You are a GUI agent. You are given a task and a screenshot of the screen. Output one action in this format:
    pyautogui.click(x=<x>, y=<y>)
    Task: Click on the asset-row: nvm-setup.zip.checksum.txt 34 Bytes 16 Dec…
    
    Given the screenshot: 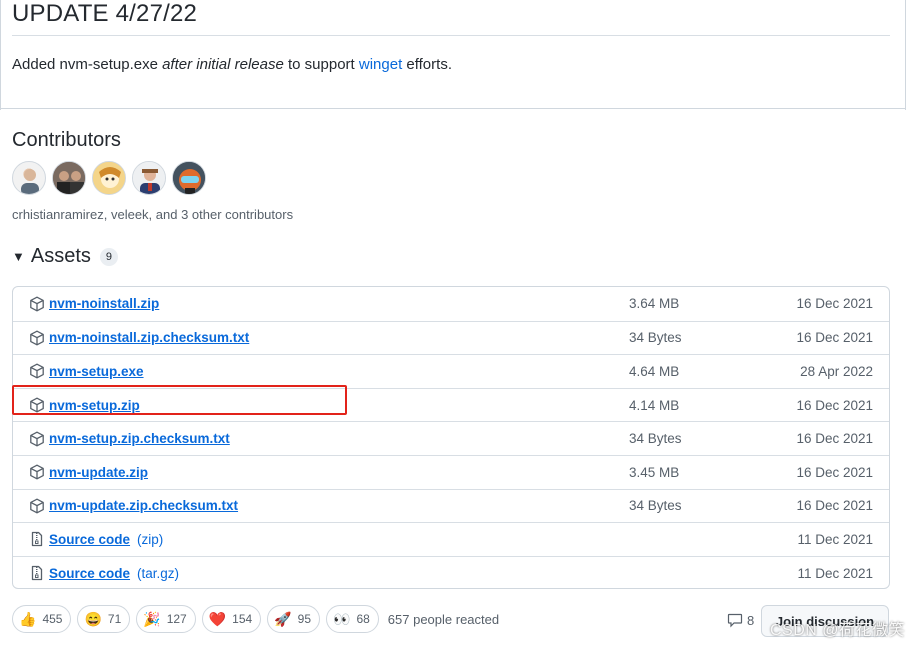 What is the action you would take?
    pyautogui.click(x=451, y=438)
    